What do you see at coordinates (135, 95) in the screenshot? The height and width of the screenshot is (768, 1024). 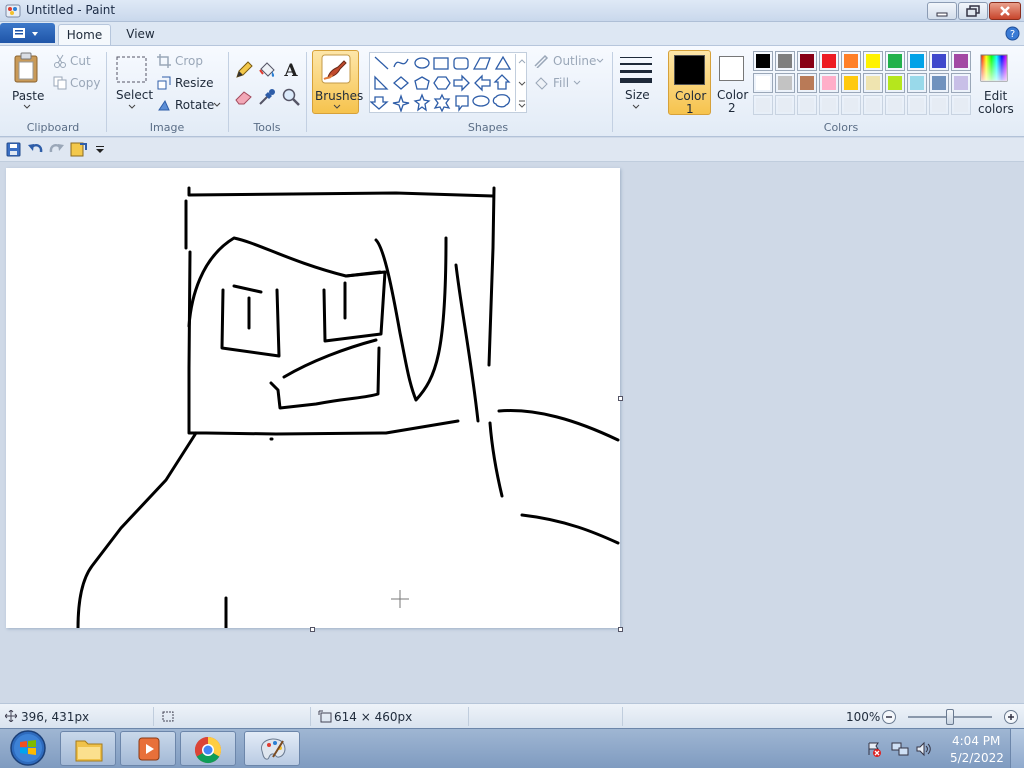 I see `select-label: Select` at bounding box center [135, 95].